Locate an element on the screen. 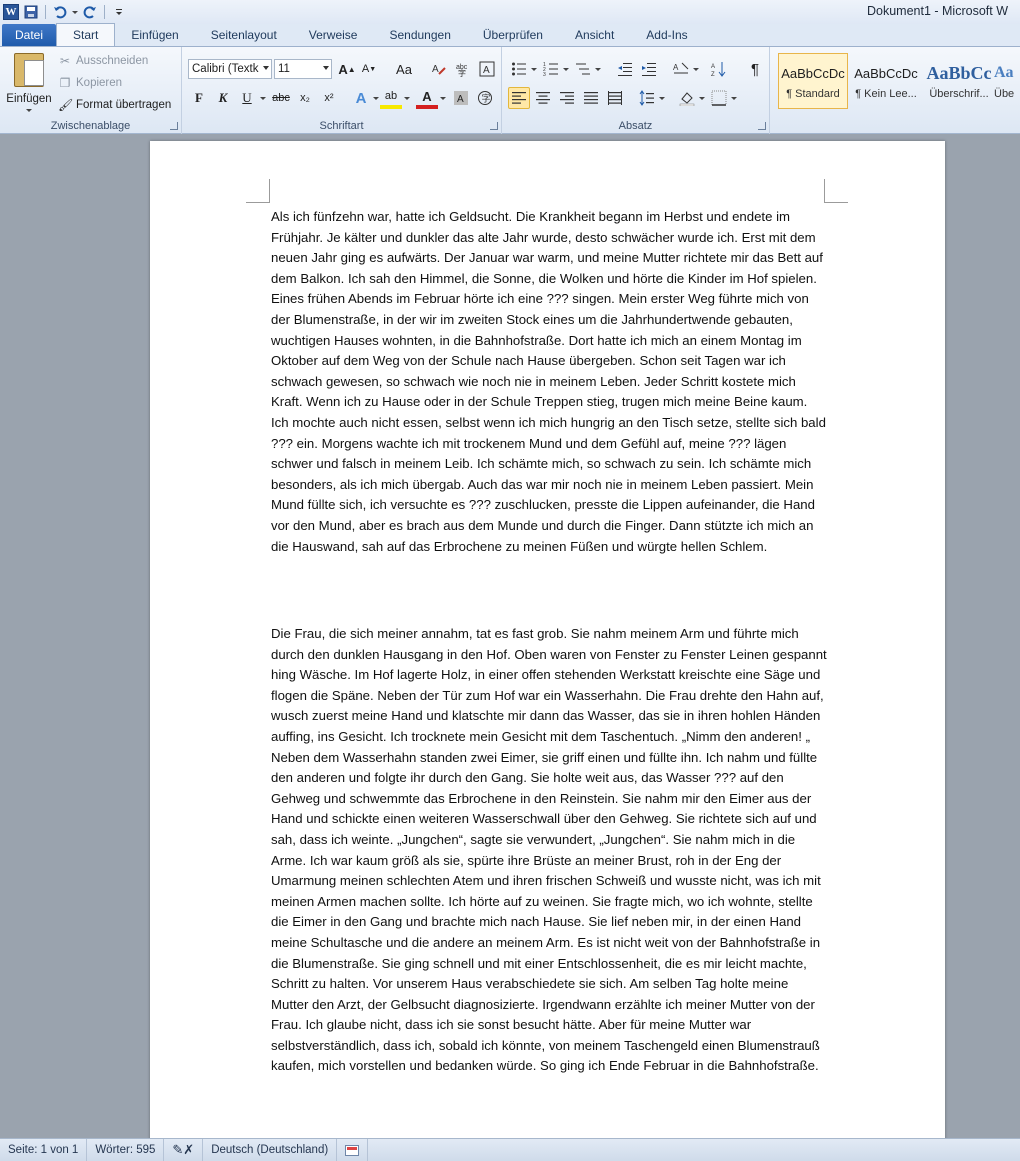 The width and height of the screenshot is (1020, 1161). proofing-icon: ✎✗ is located at coordinates (184, 1149).